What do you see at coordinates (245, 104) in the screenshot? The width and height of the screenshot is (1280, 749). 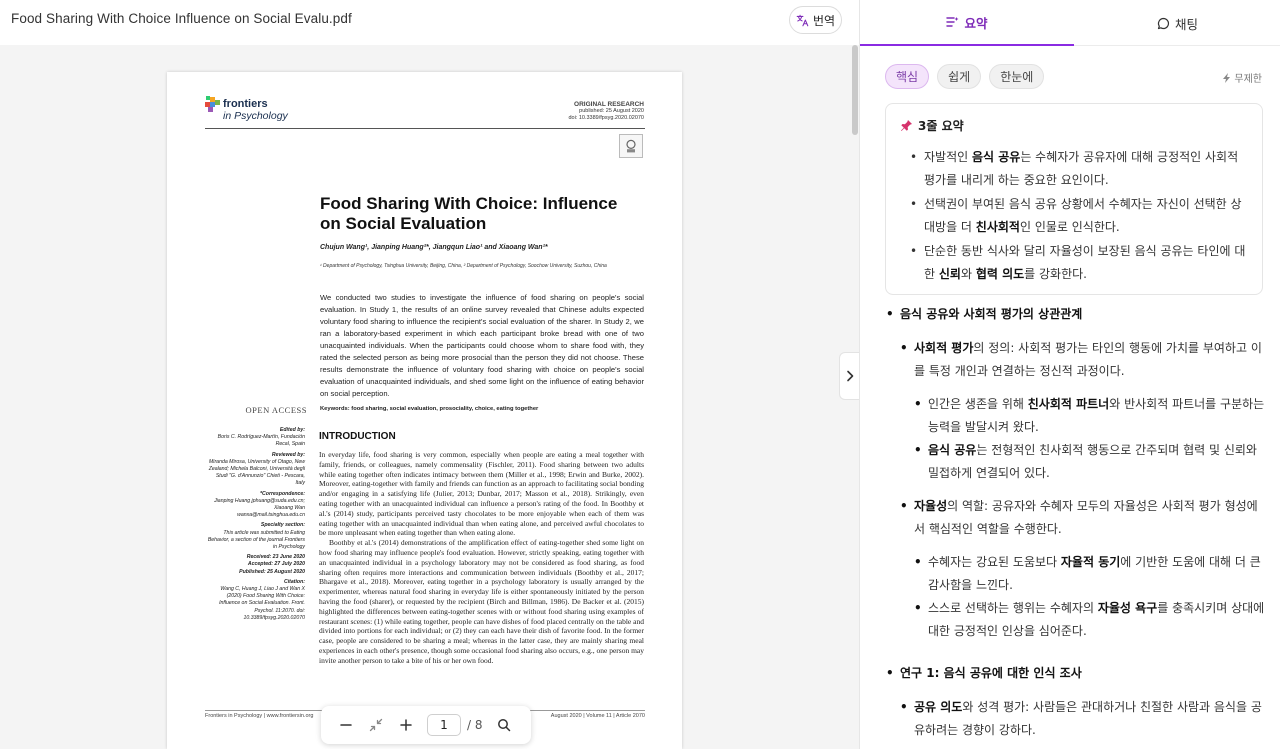 I see `journal-logo-name: frontiers` at bounding box center [245, 104].